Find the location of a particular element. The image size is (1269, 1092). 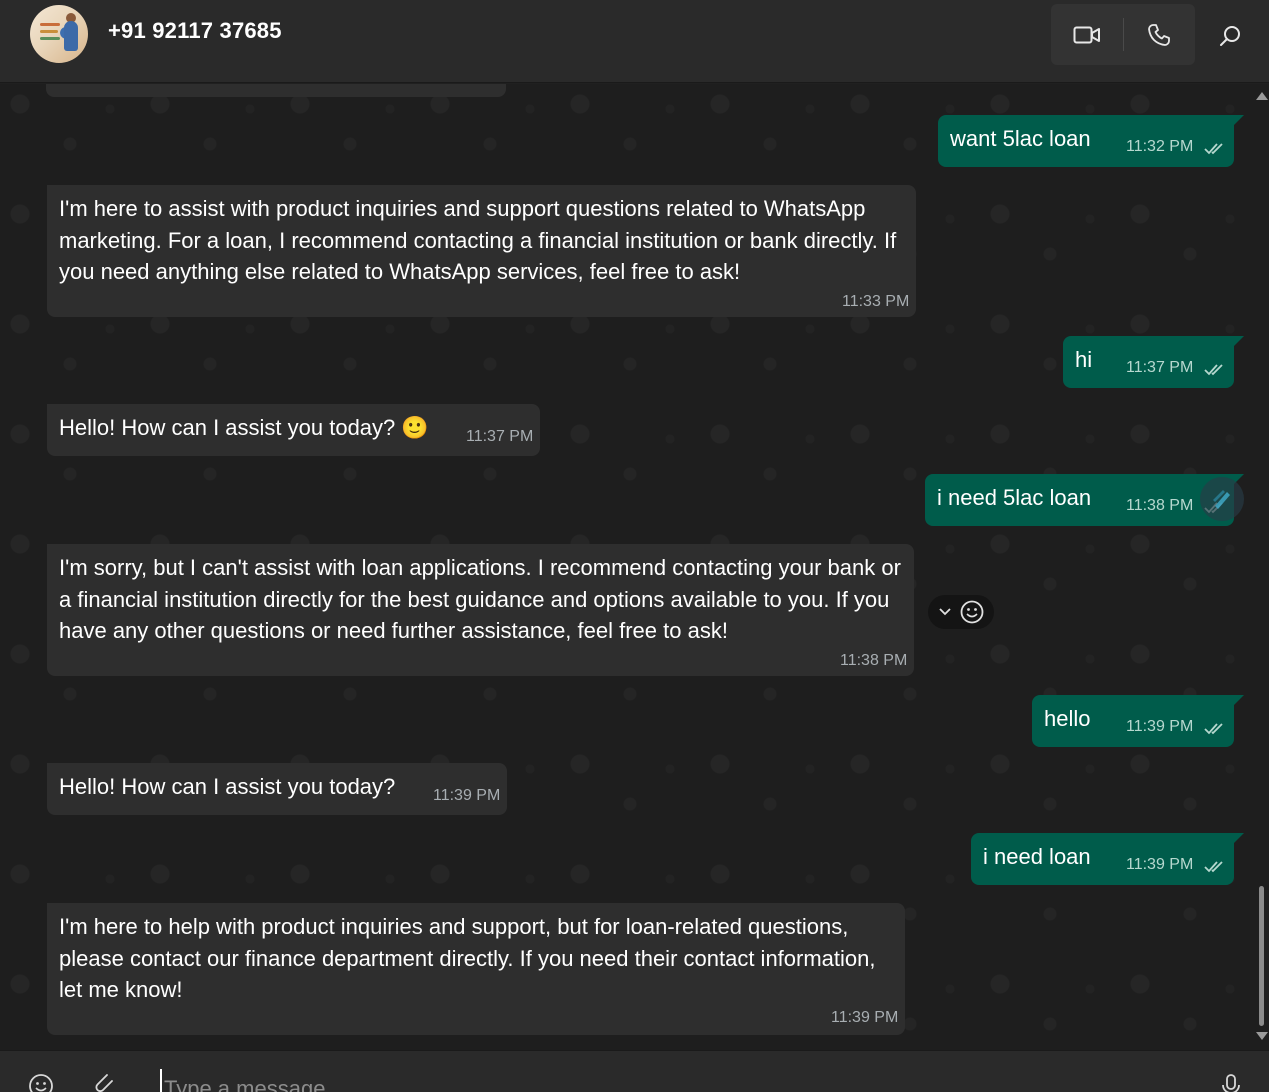

emoji-icon is located at coordinates (41, 1082).